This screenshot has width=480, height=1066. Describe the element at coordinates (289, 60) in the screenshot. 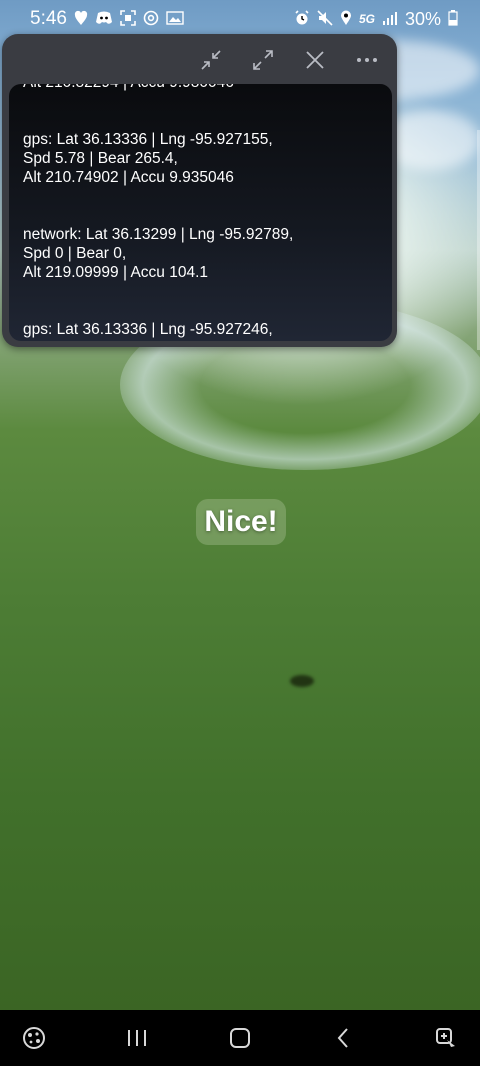

I see `window-controls` at that location.